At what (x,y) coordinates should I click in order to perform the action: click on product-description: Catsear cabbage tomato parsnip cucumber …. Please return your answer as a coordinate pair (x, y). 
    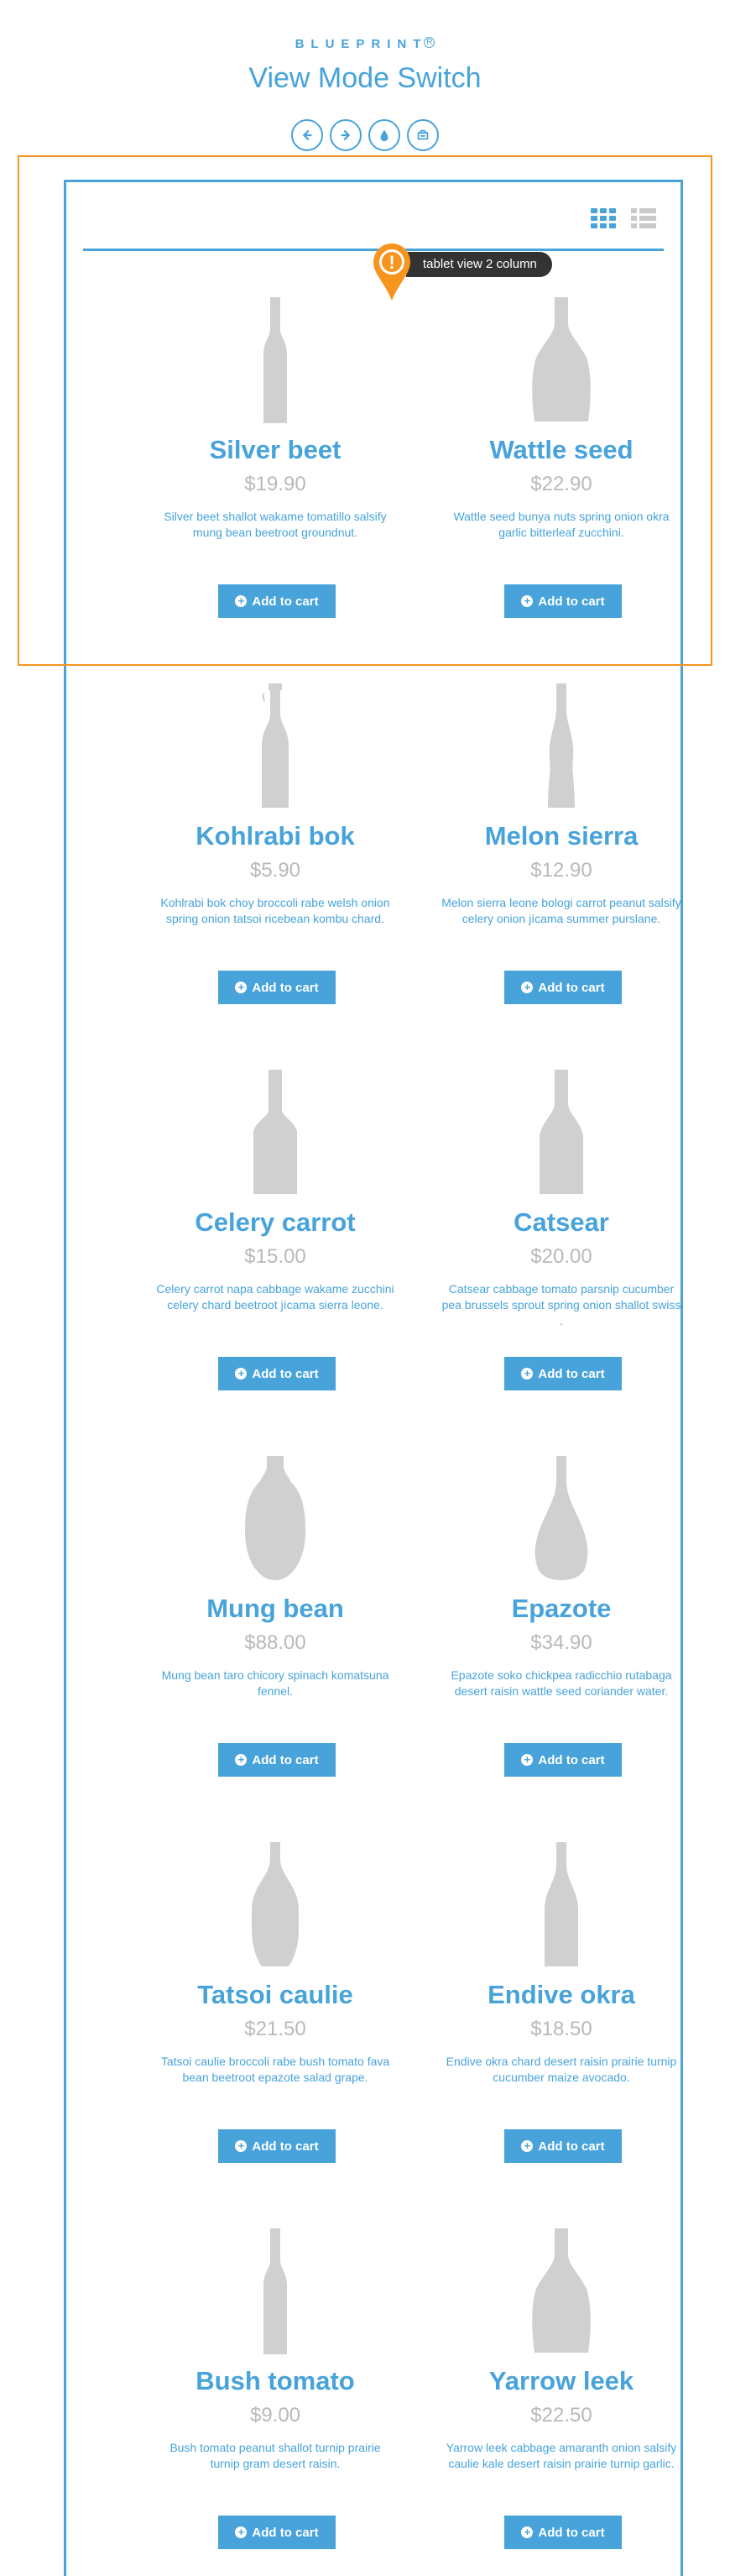
    Looking at the image, I should click on (561, 1305).